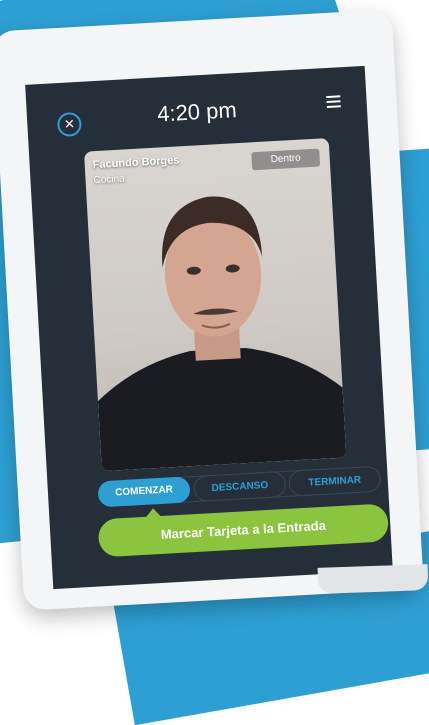  Describe the element at coordinates (333, 102) in the screenshot. I see `menu-icon` at that location.